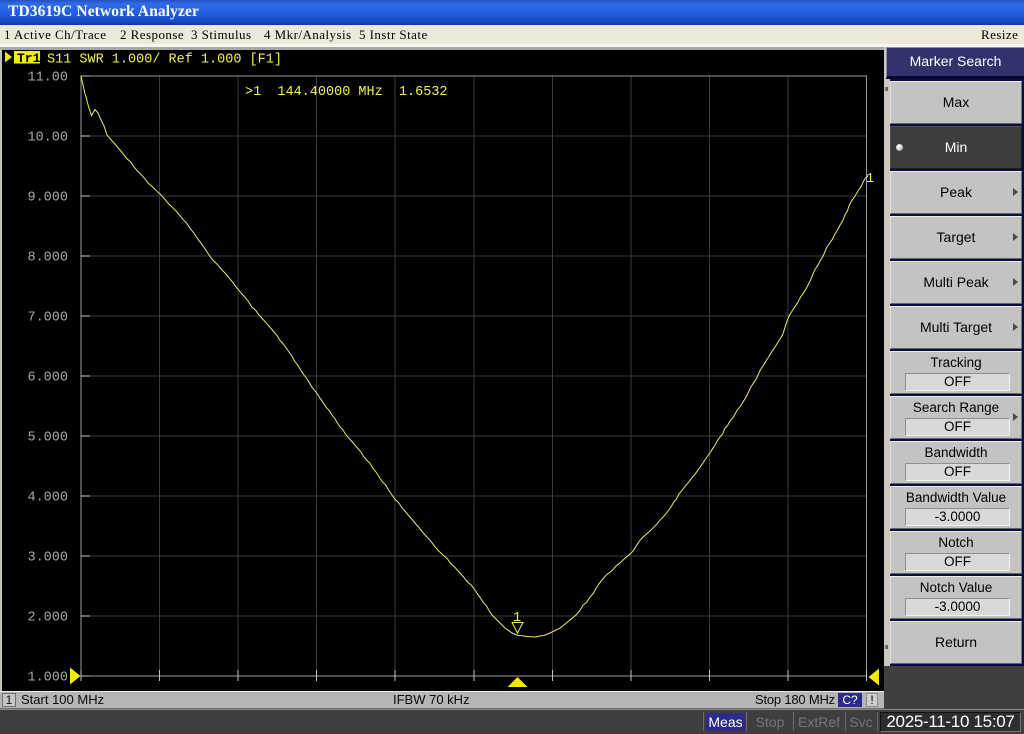  Describe the element at coordinates (47, 318) in the screenshot. I see `svg-text: 7.000` at that location.